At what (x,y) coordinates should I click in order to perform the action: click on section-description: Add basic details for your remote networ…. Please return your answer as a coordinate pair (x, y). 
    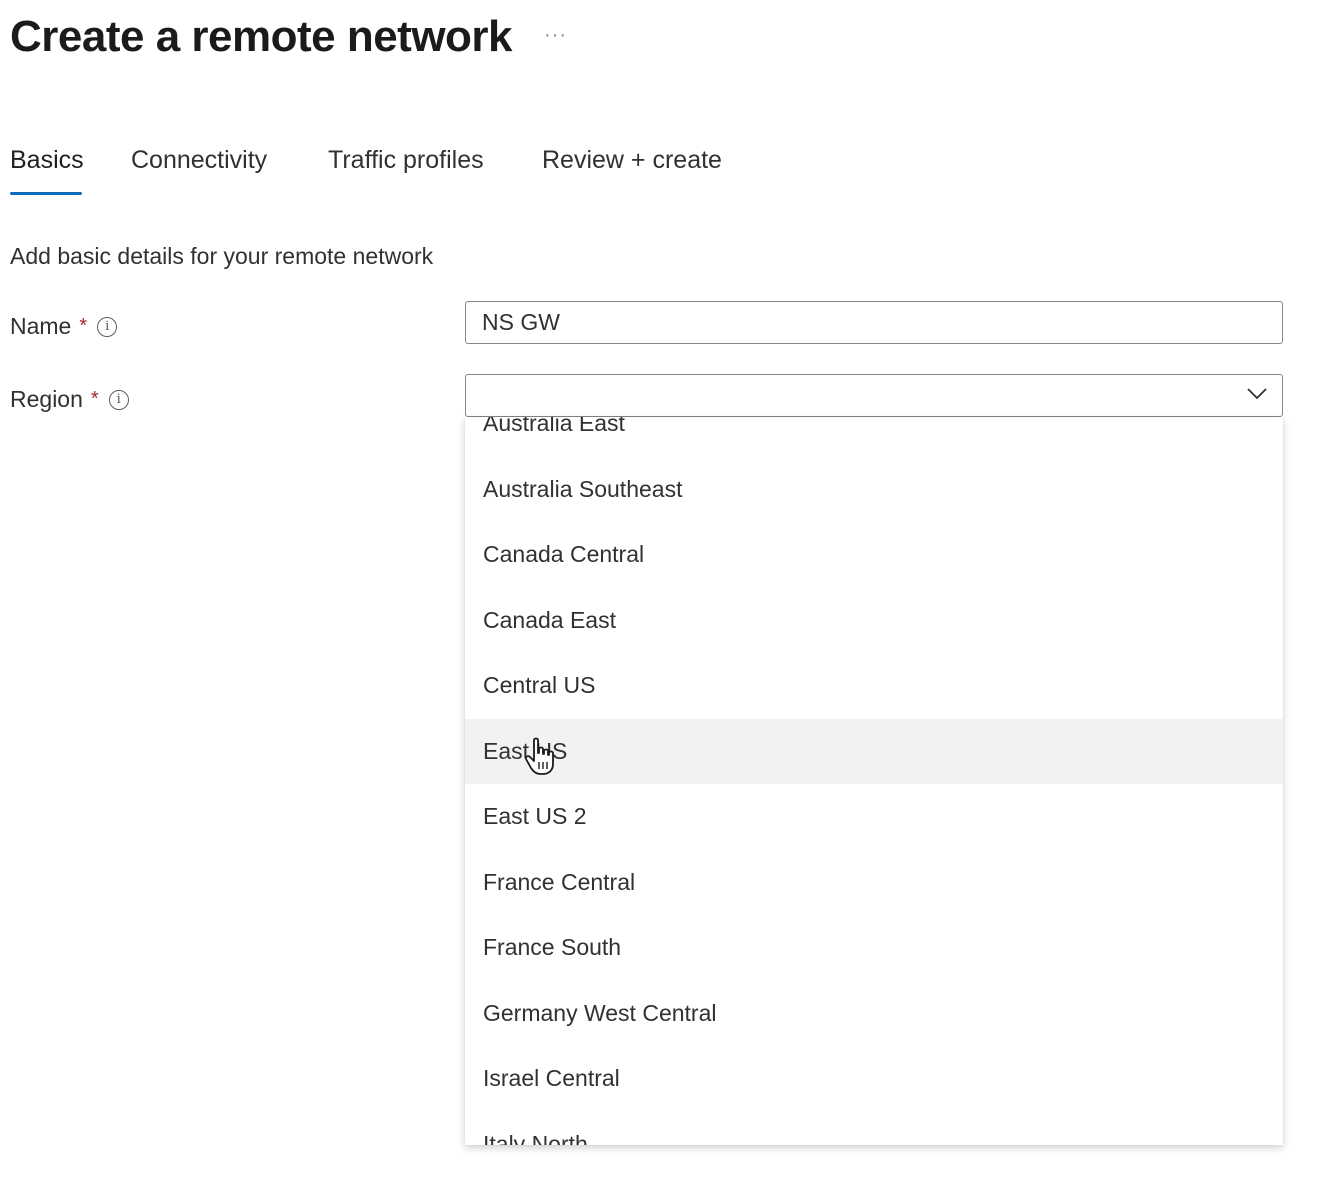
    Looking at the image, I should click on (222, 256).